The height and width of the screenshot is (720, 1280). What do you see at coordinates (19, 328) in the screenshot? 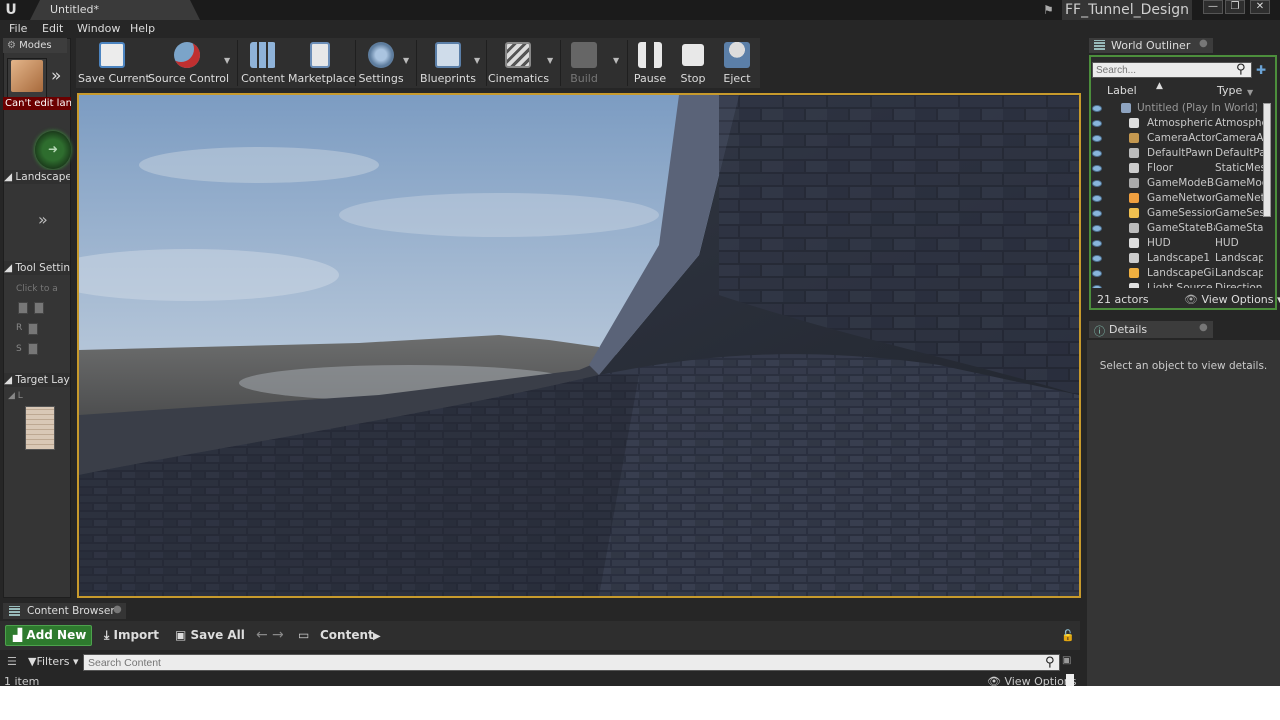
I see `row-r-label: R` at bounding box center [19, 328].